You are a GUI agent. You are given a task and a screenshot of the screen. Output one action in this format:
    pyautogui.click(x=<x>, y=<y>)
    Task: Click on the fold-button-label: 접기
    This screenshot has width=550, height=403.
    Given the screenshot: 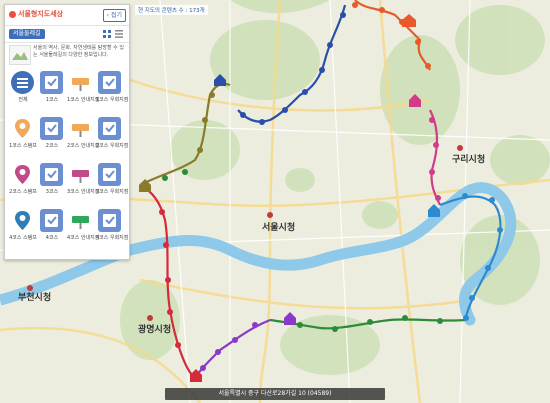 What is the action you would take?
    pyautogui.click(x=116, y=15)
    